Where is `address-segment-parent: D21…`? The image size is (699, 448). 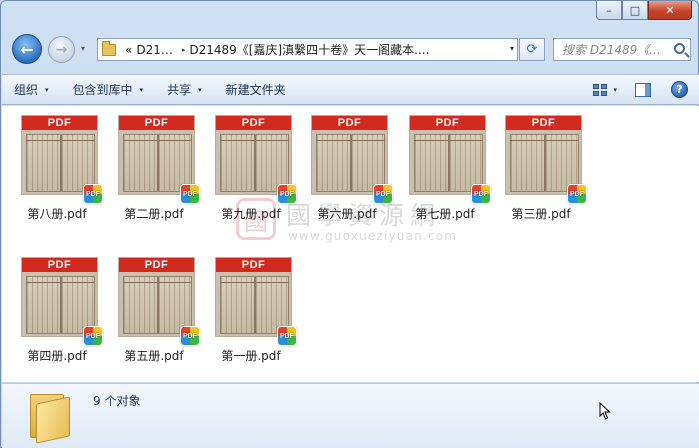
address-segment-parent: D21… is located at coordinates (154, 50).